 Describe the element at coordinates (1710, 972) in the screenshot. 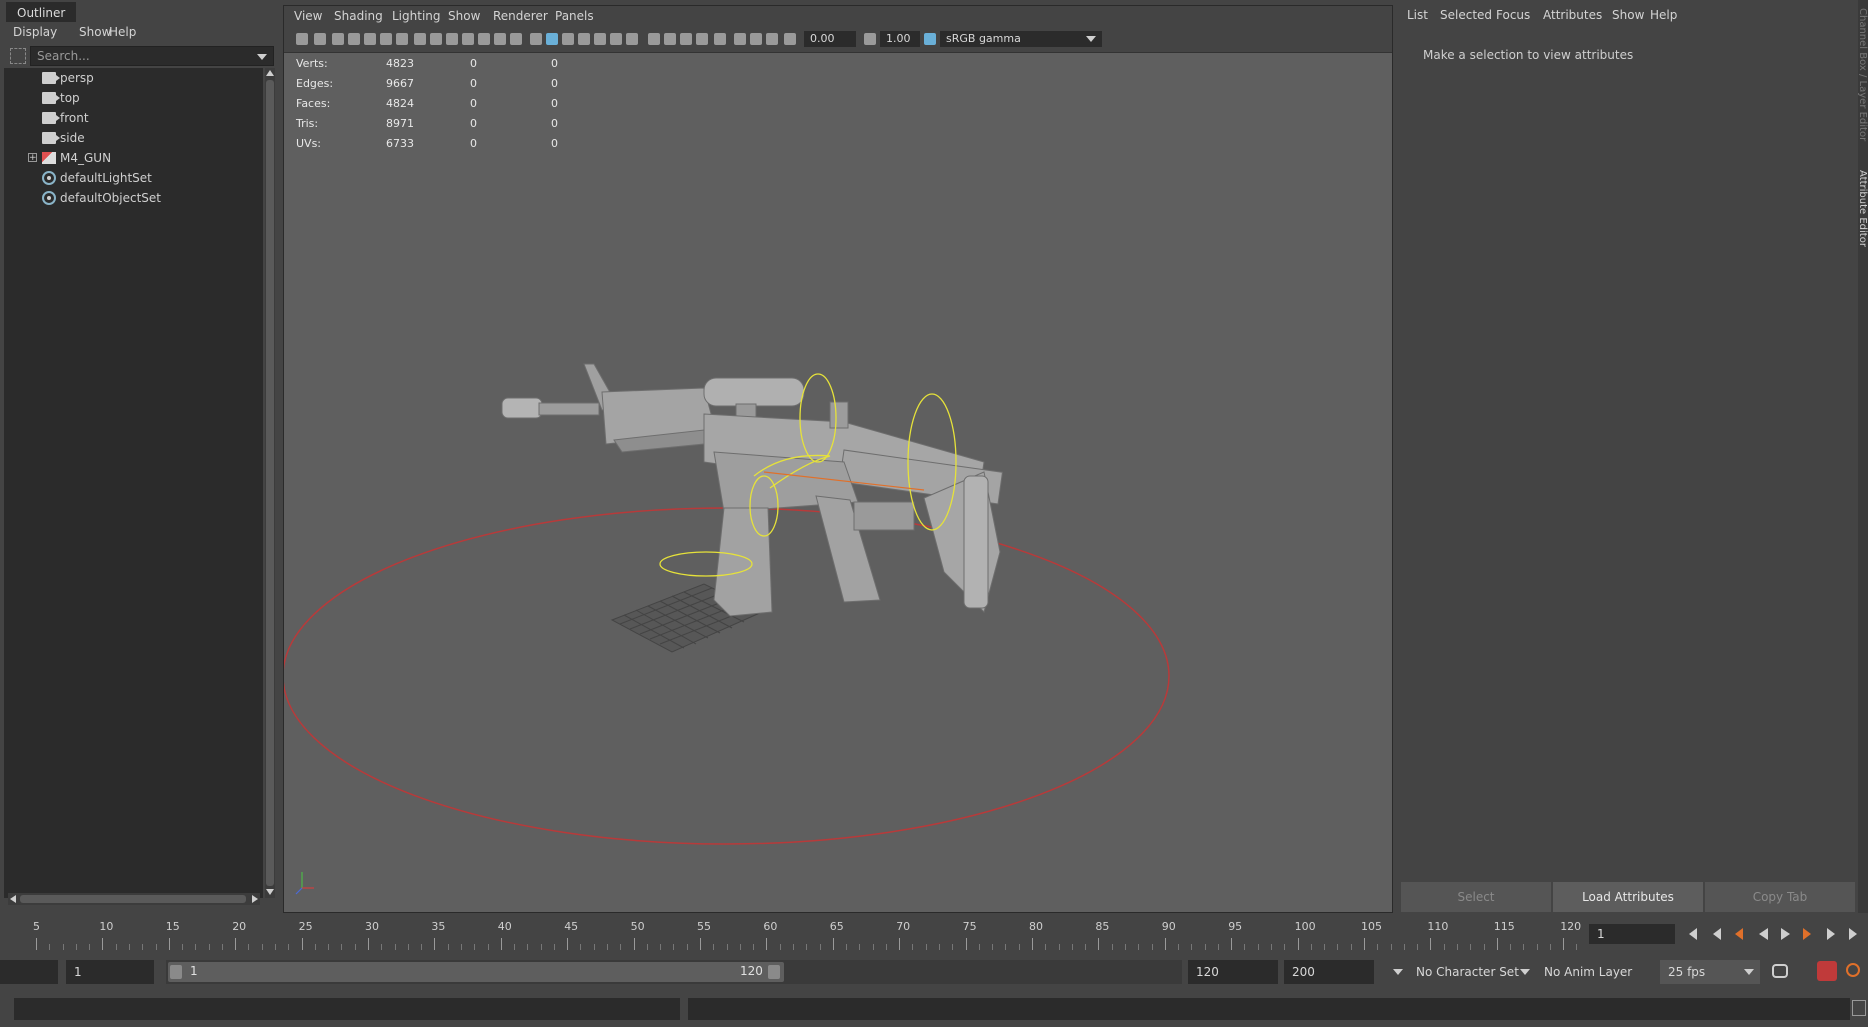

I see `fps-select: 25 fps` at that location.